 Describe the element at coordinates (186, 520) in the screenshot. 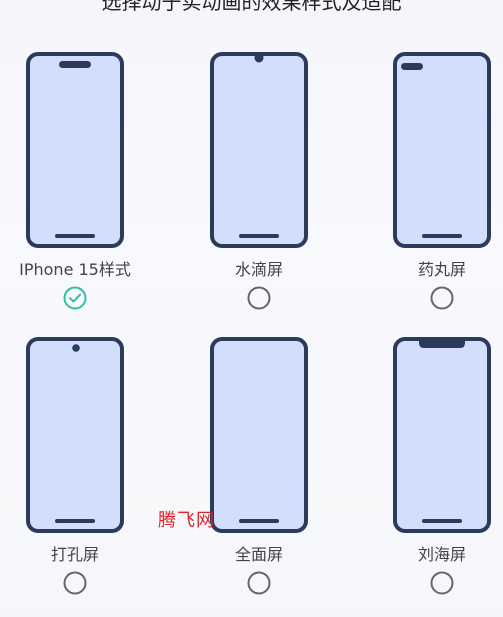

I see `watermark: 腾飞网` at that location.